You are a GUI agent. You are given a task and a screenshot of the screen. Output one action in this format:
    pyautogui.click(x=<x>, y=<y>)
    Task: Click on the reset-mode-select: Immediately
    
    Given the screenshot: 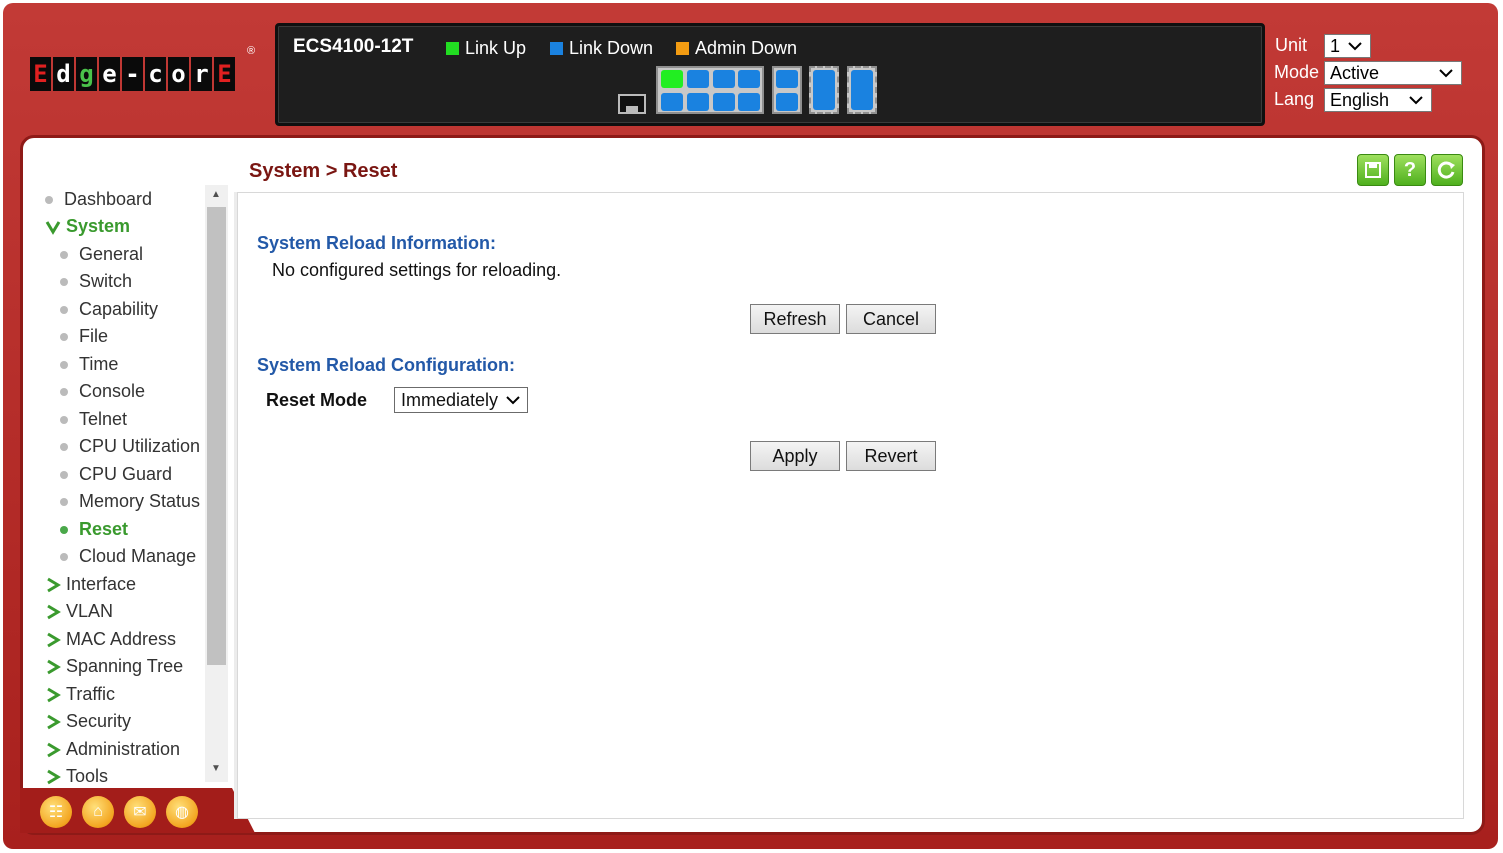 What is the action you would take?
    pyautogui.click(x=461, y=400)
    